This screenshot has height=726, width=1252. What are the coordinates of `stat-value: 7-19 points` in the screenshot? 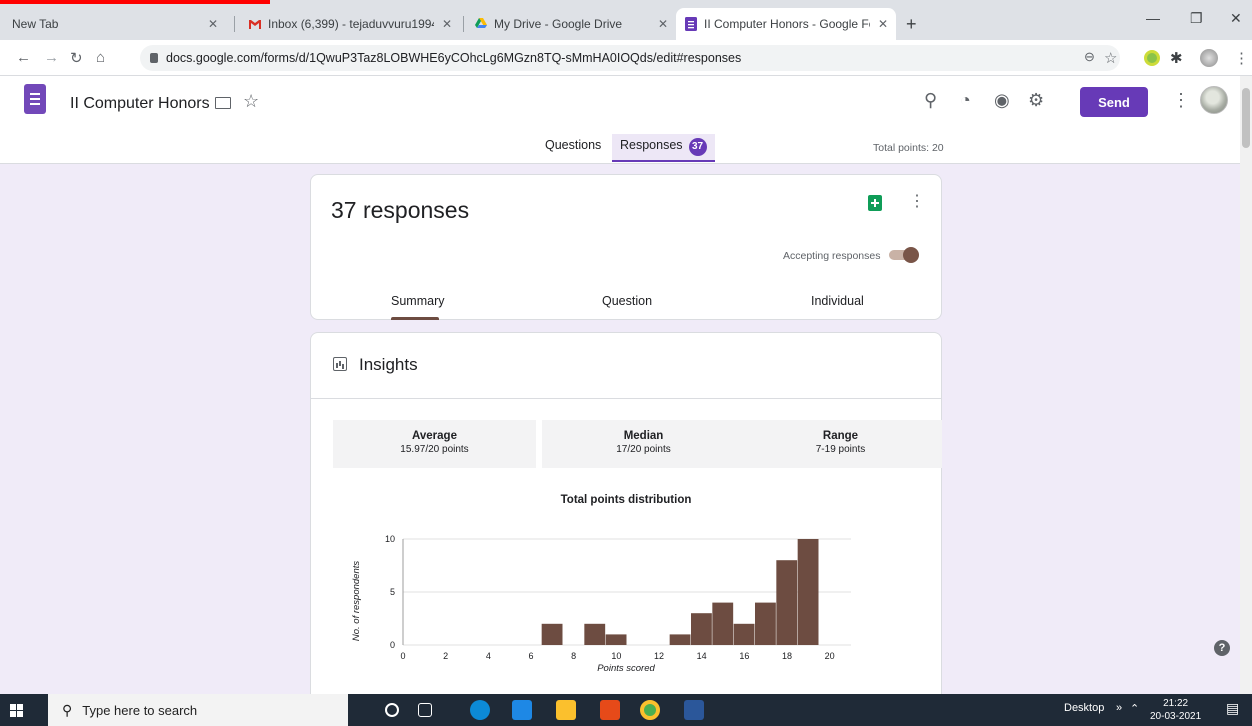 It's located at (840, 449).